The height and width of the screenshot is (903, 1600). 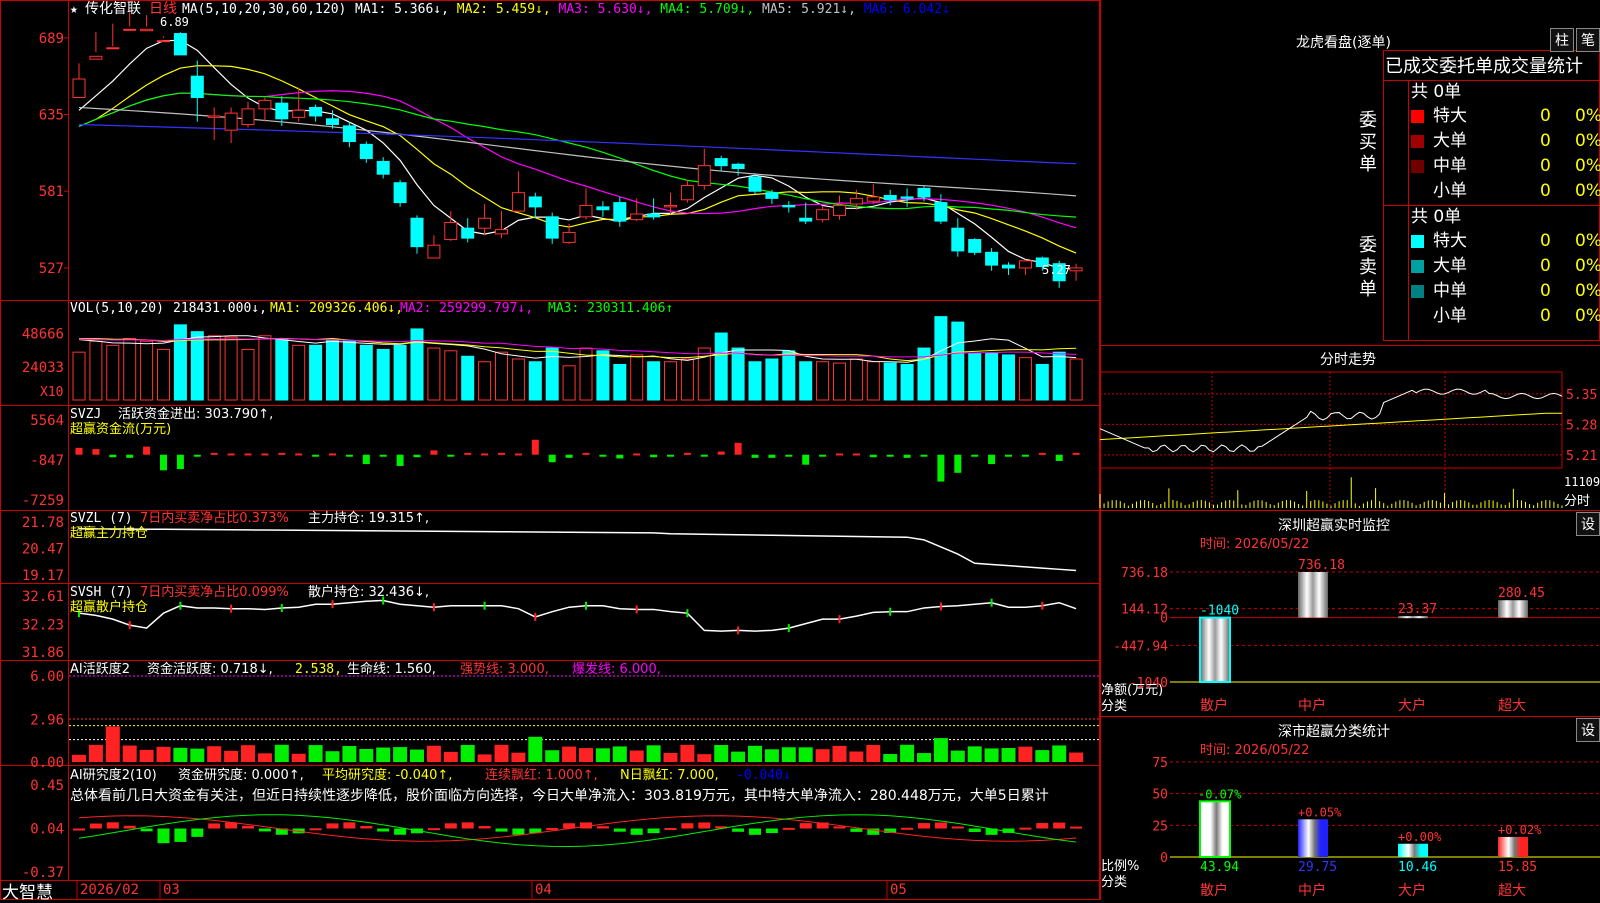 What do you see at coordinates (120, 429) in the screenshot?
I see `svzj-sub: 超赢资金流(万元)` at bounding box center [120, 429].